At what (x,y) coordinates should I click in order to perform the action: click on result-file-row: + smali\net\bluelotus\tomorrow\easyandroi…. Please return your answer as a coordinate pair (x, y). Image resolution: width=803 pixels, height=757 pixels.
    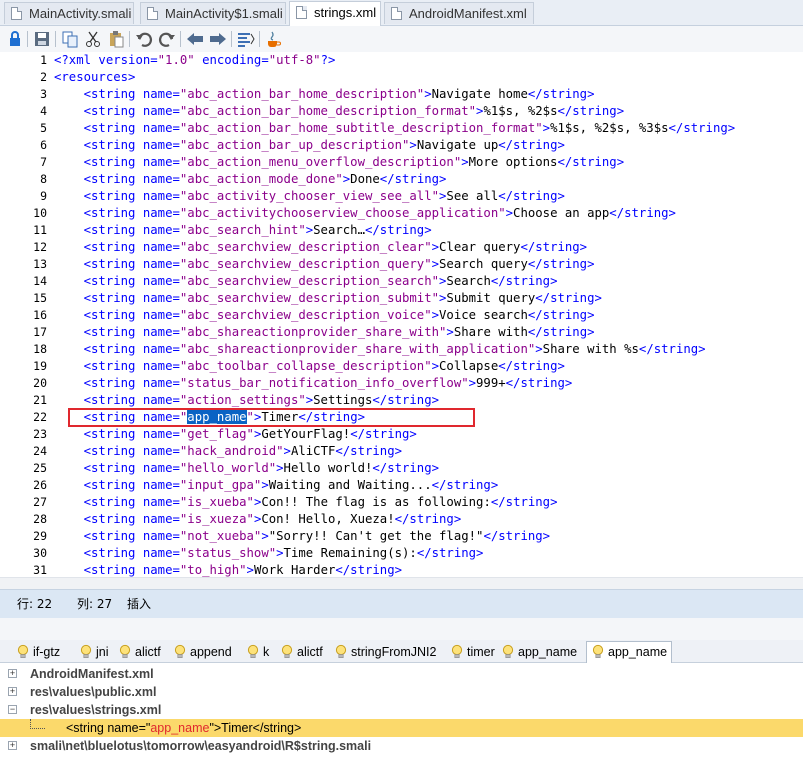
    Looking at the image, I should click on (401, 746).